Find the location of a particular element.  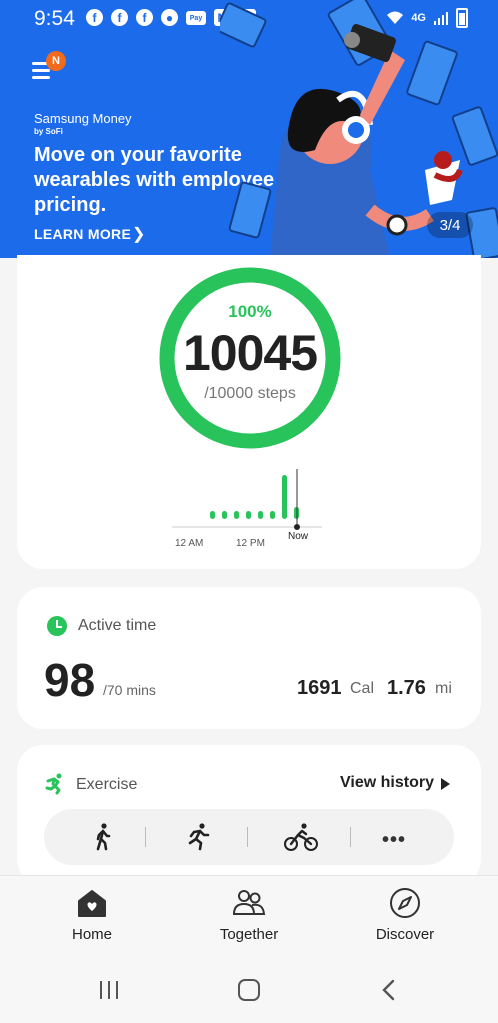

active-time-title: Active time is located at coordinates (117, 625).